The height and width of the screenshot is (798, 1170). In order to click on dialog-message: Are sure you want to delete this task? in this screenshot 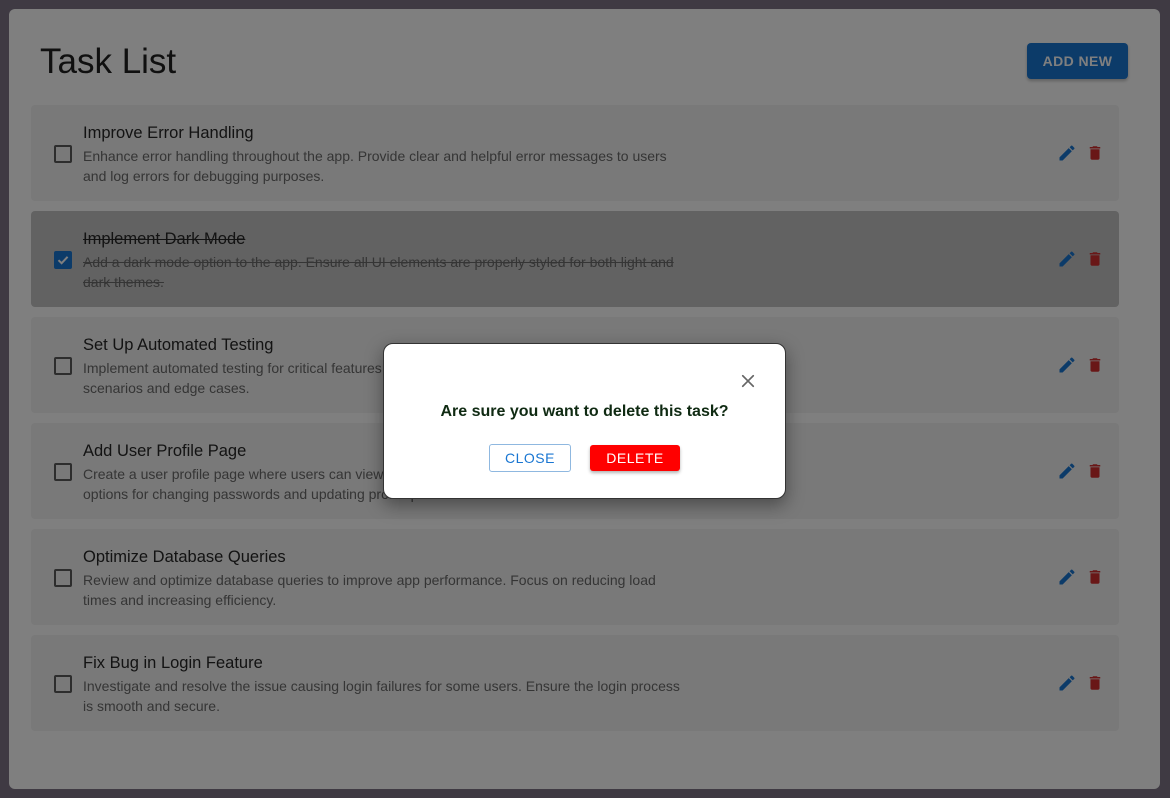, I will do `click(584, 411)`.